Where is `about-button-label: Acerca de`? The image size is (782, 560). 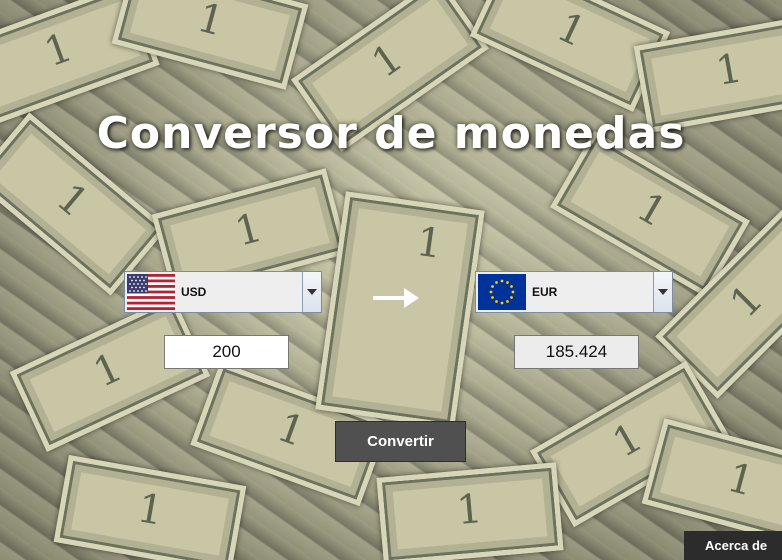 about-button-label: Acerca de is located at coordinates (736, 545).